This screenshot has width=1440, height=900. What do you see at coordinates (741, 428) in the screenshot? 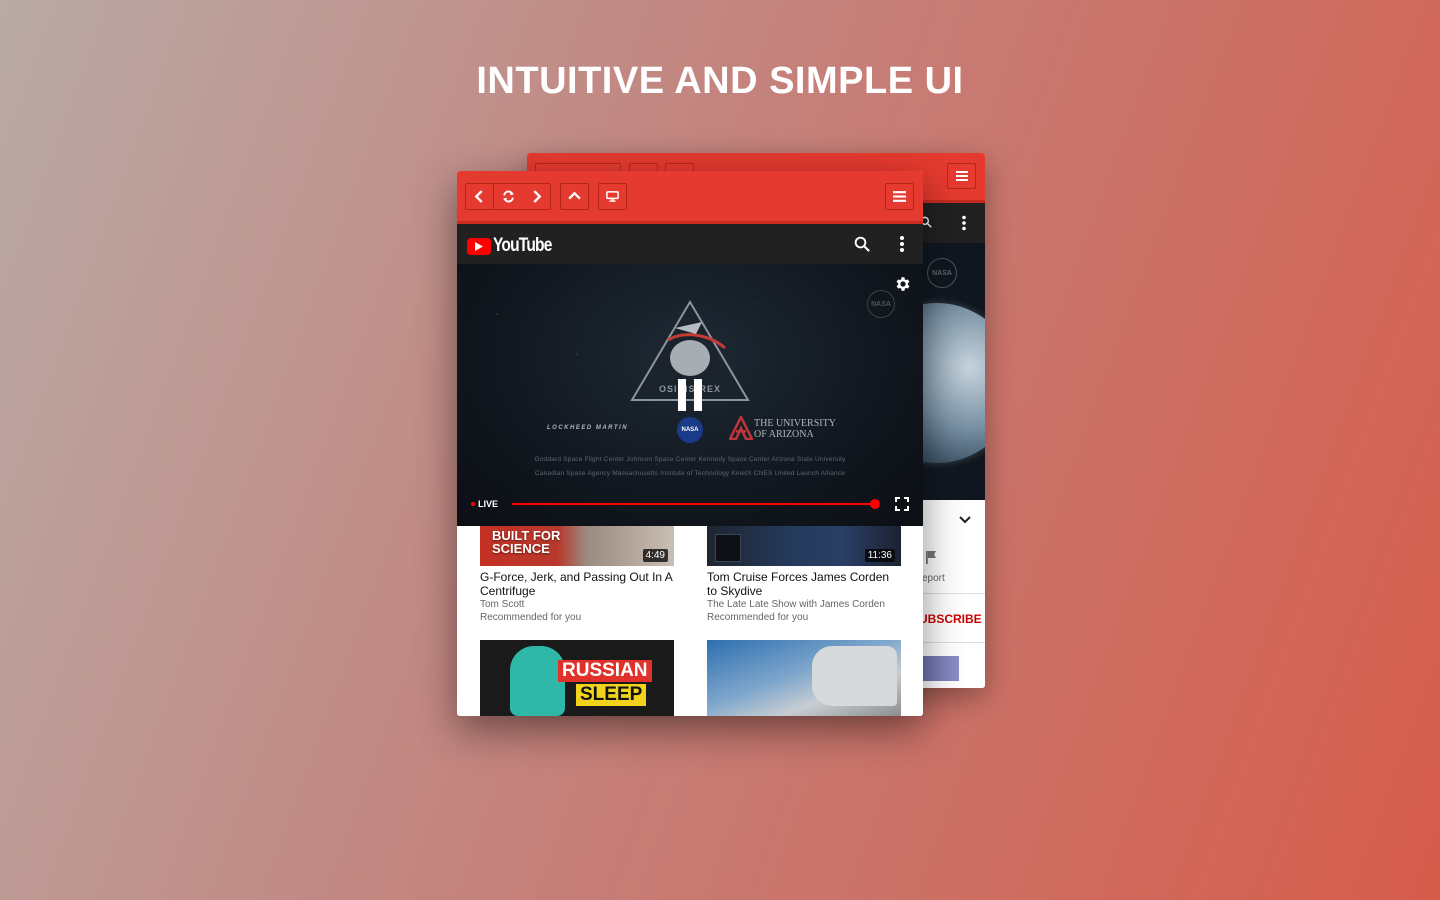
I see `university-arizona-logo-icon` at bounding box center [741, 428].